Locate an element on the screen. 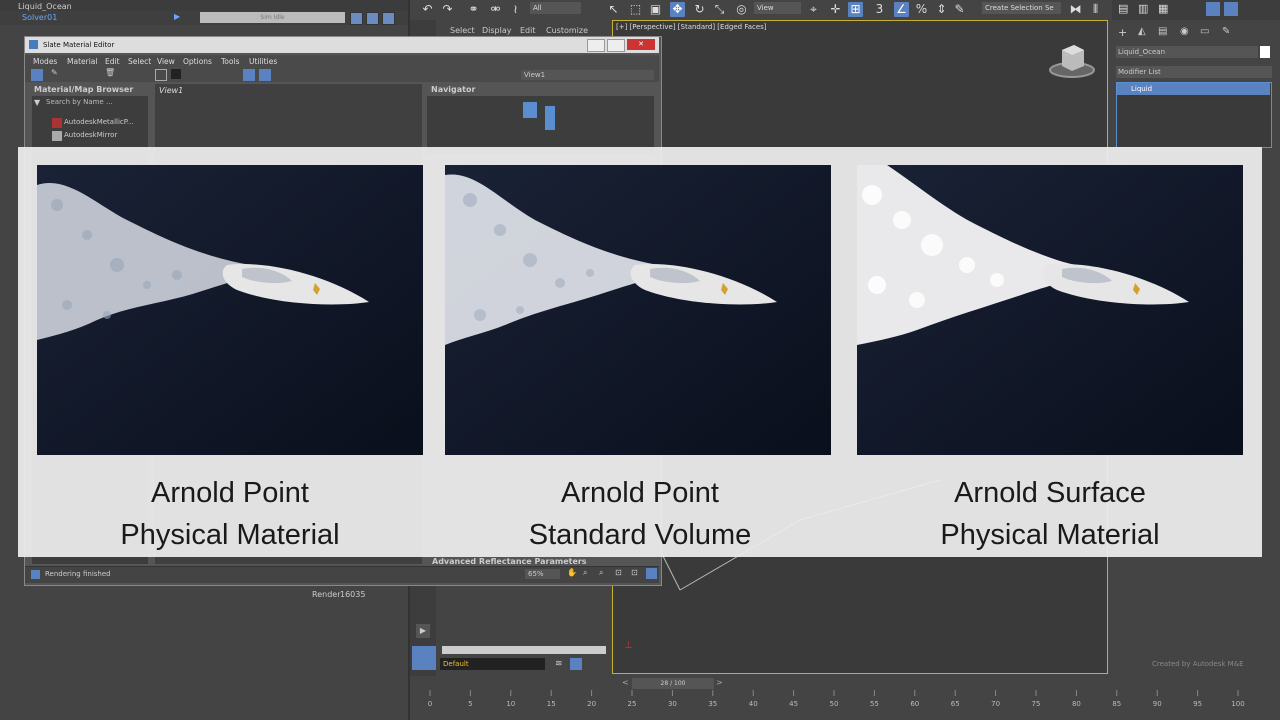 The height and width of the screenshot is (720, 1280). bind-icon: ≀ is located at coordinates (515, 9).